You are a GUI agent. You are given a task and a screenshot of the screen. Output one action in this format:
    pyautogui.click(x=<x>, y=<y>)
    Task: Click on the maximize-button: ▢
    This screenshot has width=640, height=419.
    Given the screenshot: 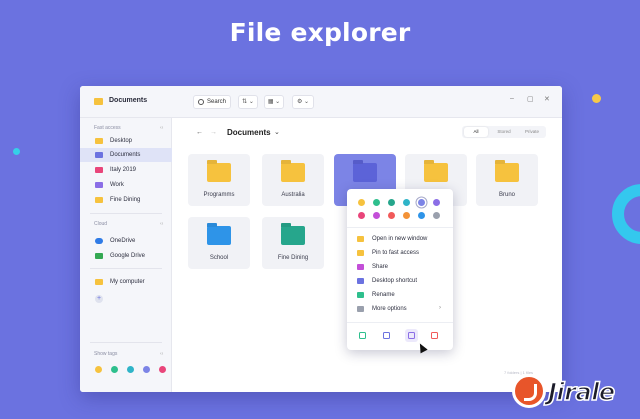 What is the action you would take?
    pyautogui.click(x=530, y=99)
    